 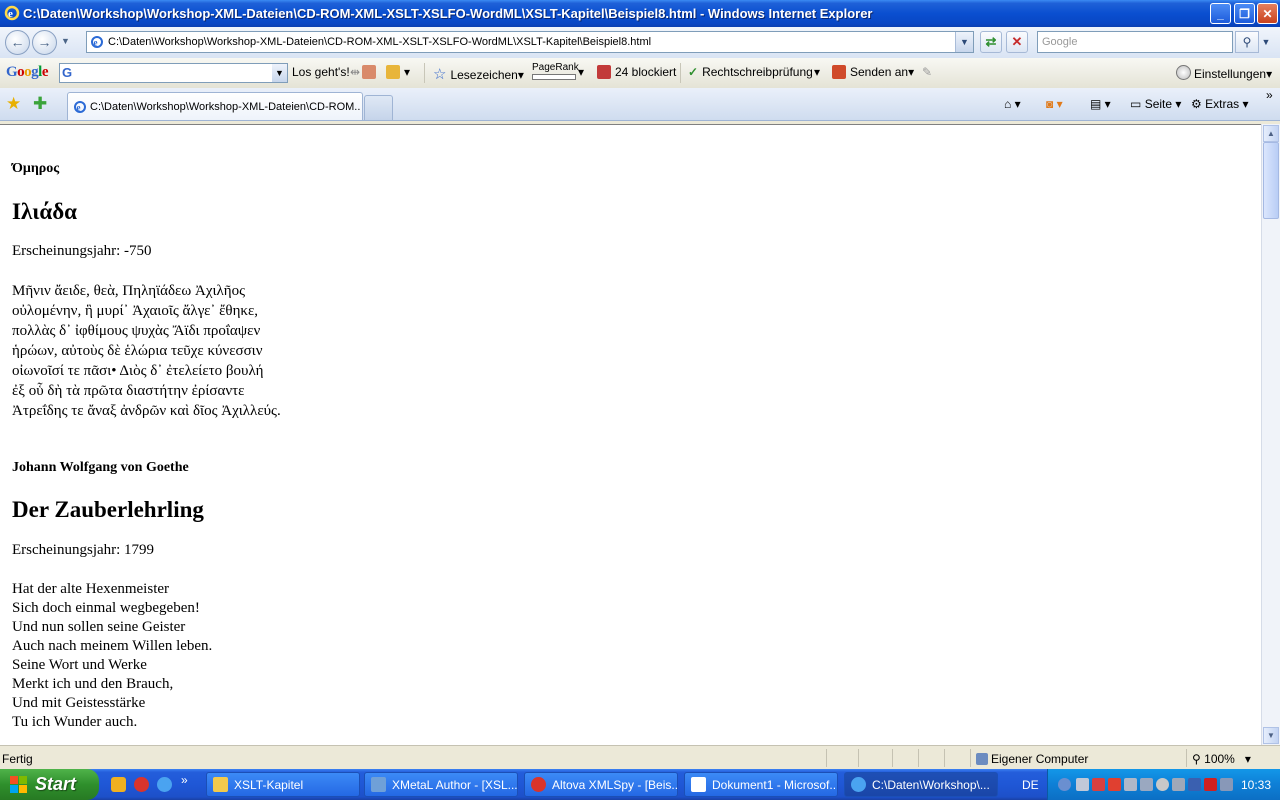 I want to click on tray-update-icon, so click(x=1162, y=784).